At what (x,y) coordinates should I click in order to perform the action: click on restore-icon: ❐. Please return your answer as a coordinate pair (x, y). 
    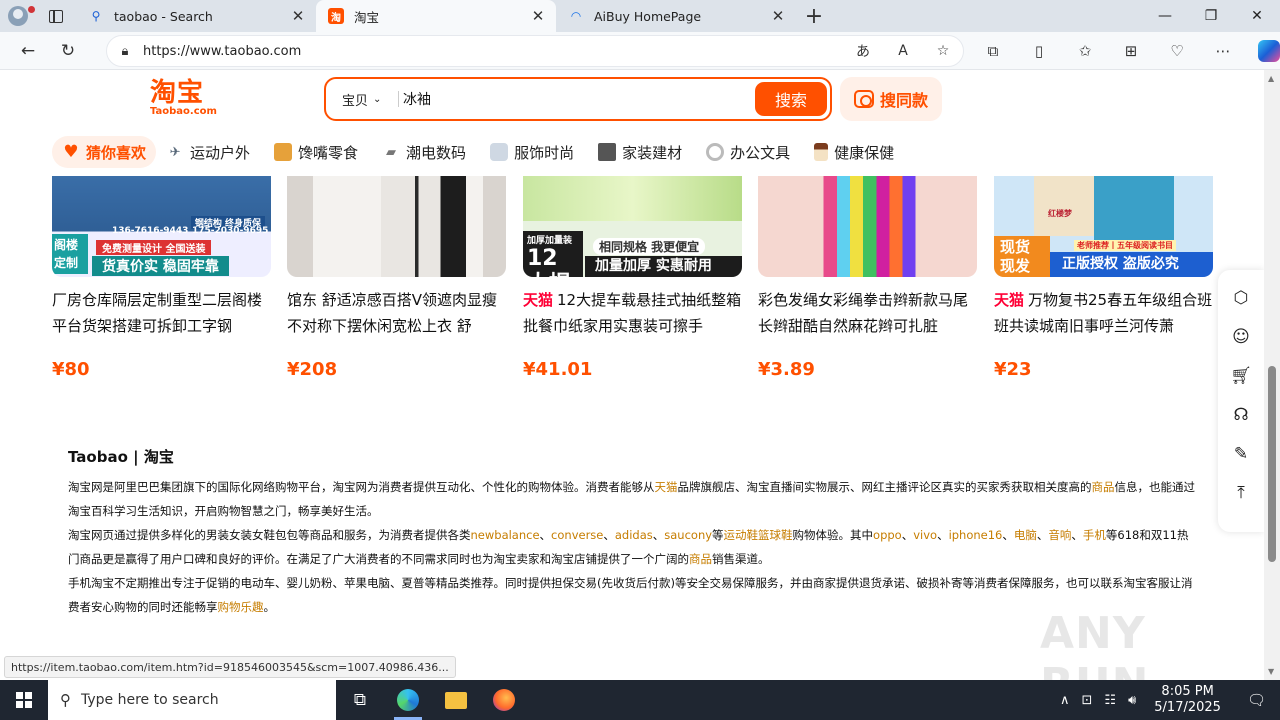
    Looking at the image, I should click on (1211, 16).